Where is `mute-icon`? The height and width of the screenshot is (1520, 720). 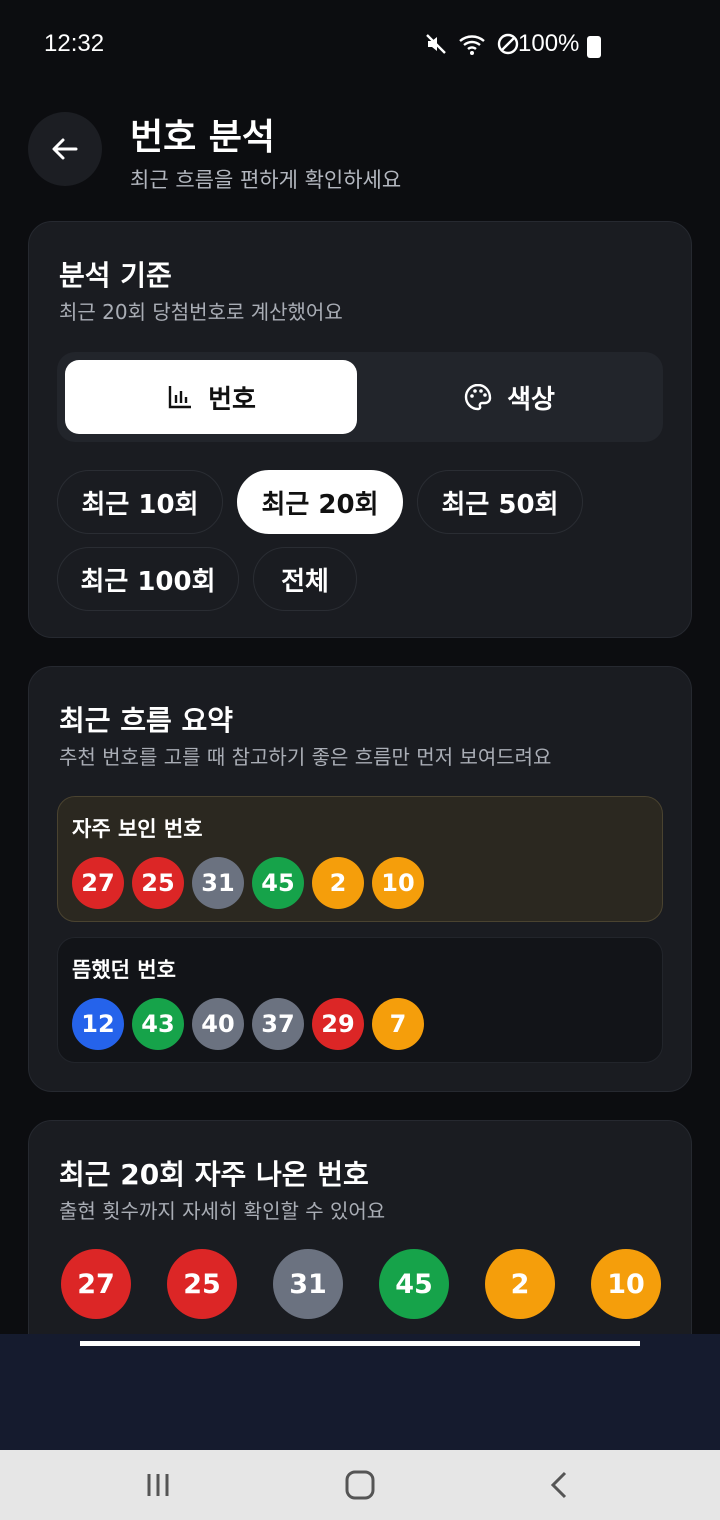 mute-icon is located at coordinates (436, 44).